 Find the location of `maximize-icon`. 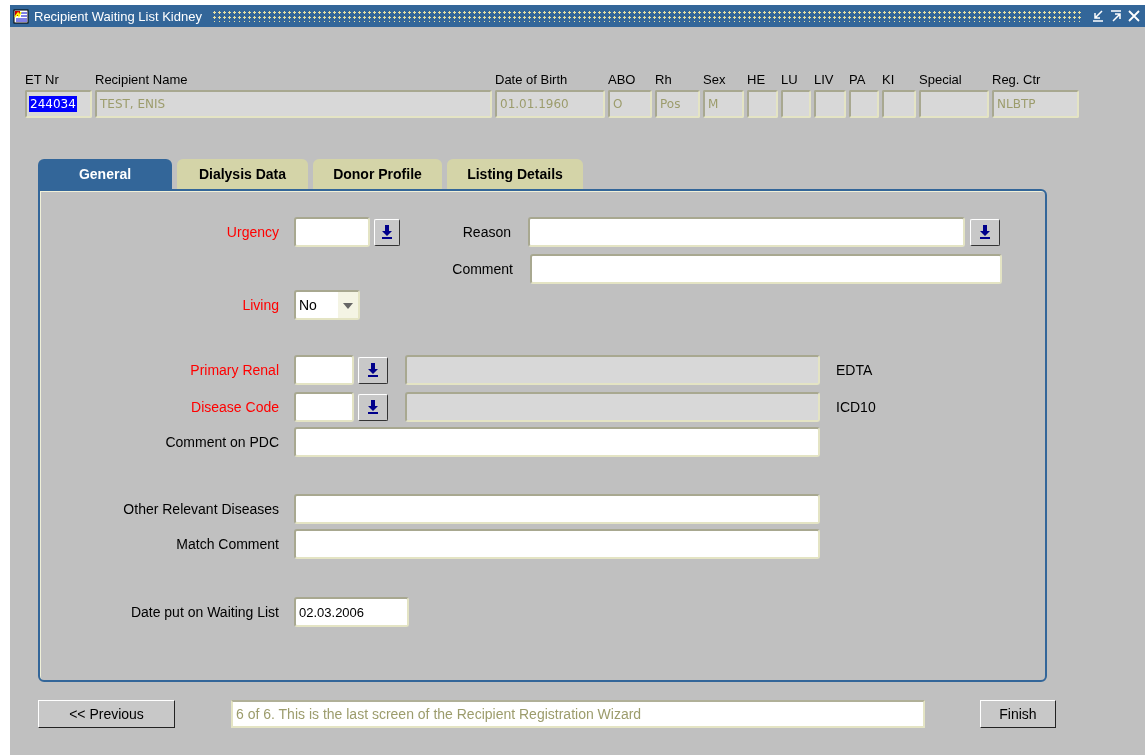

maximize-icon is located at coordinates (1116, 16).